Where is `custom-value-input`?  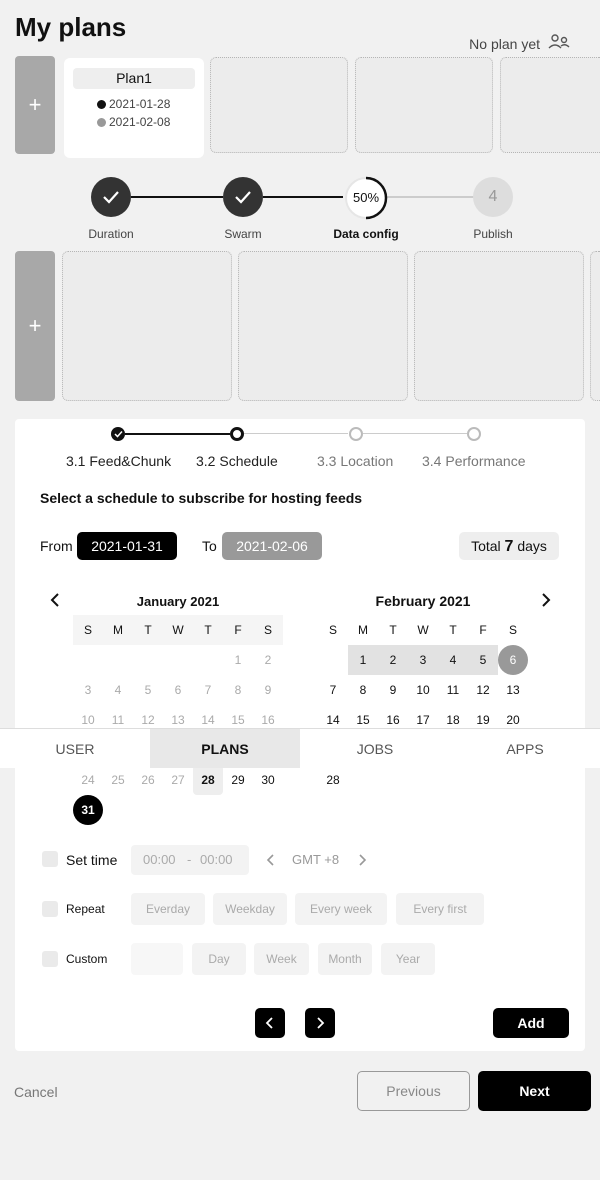 custom-value-input is located at coordinates (157, 959).